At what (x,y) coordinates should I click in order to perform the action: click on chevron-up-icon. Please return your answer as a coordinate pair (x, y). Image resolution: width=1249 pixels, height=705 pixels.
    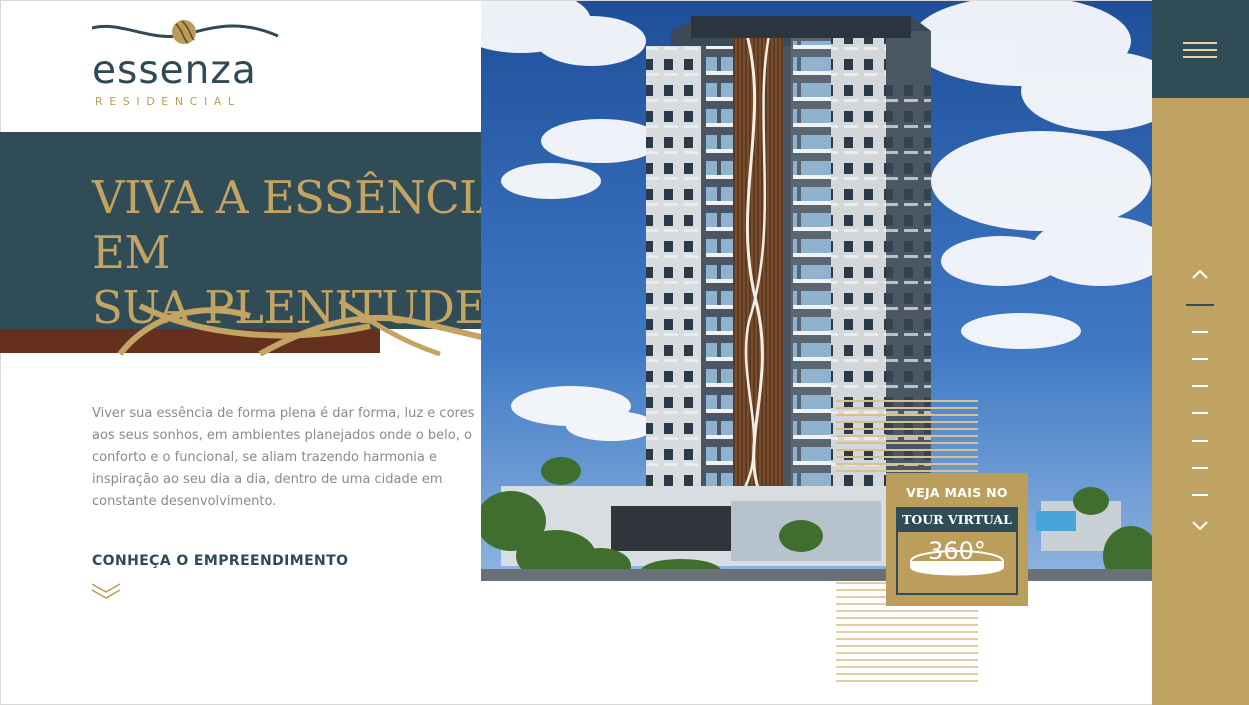
    Looking at the image, I should click on (1200, 274).